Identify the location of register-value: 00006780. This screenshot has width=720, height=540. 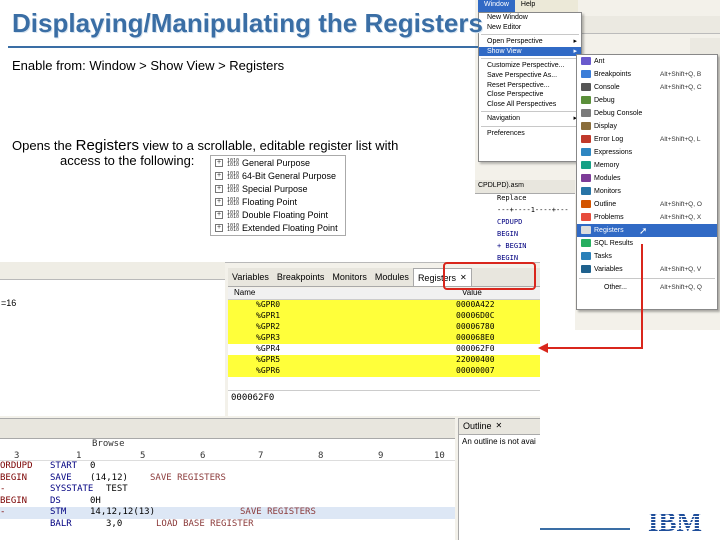
(475, 327).